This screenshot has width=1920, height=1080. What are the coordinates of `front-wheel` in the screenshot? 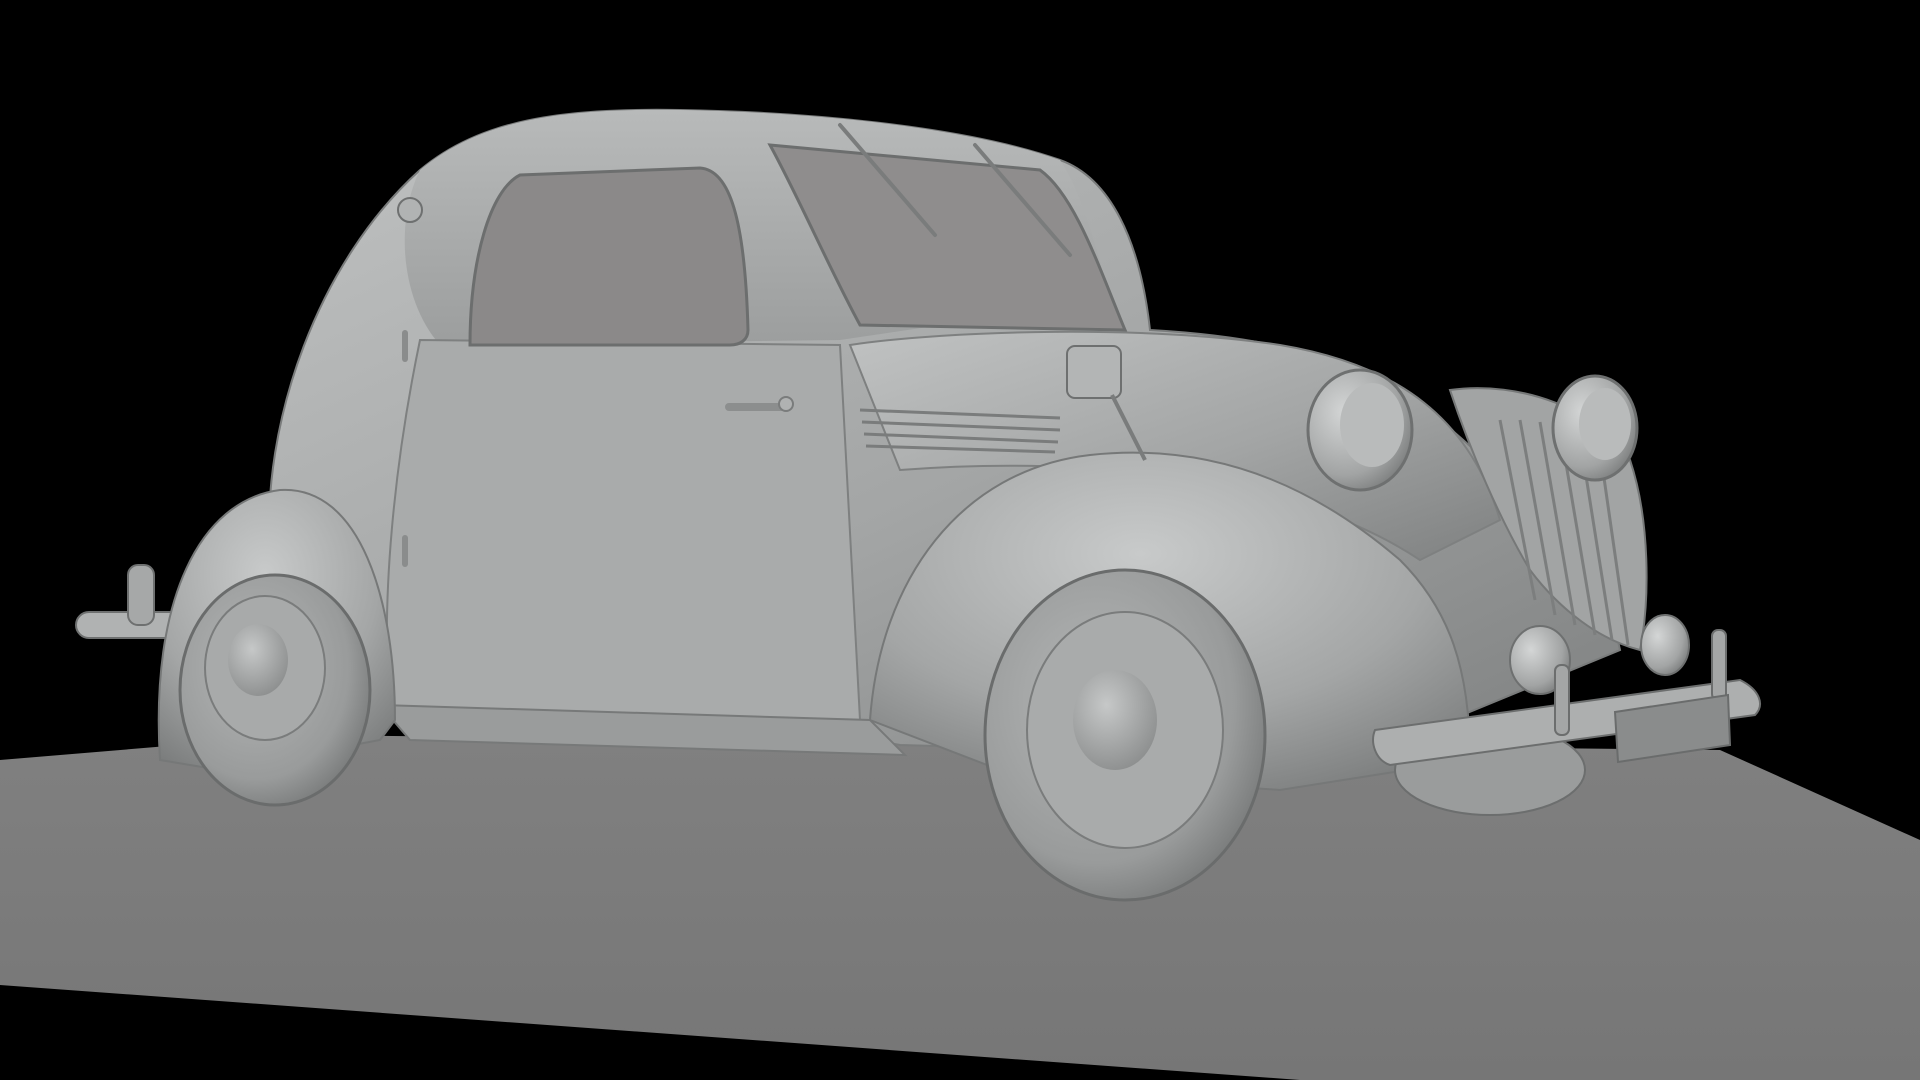 It's located at (1125, 735).